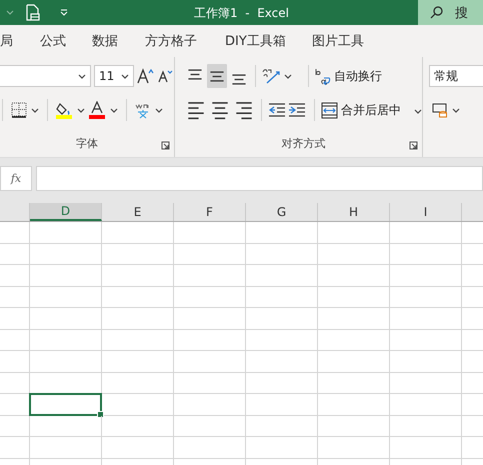  Describe the element at coordinates (45, 76) in the screenshot. I see `font-name-field` at that location.